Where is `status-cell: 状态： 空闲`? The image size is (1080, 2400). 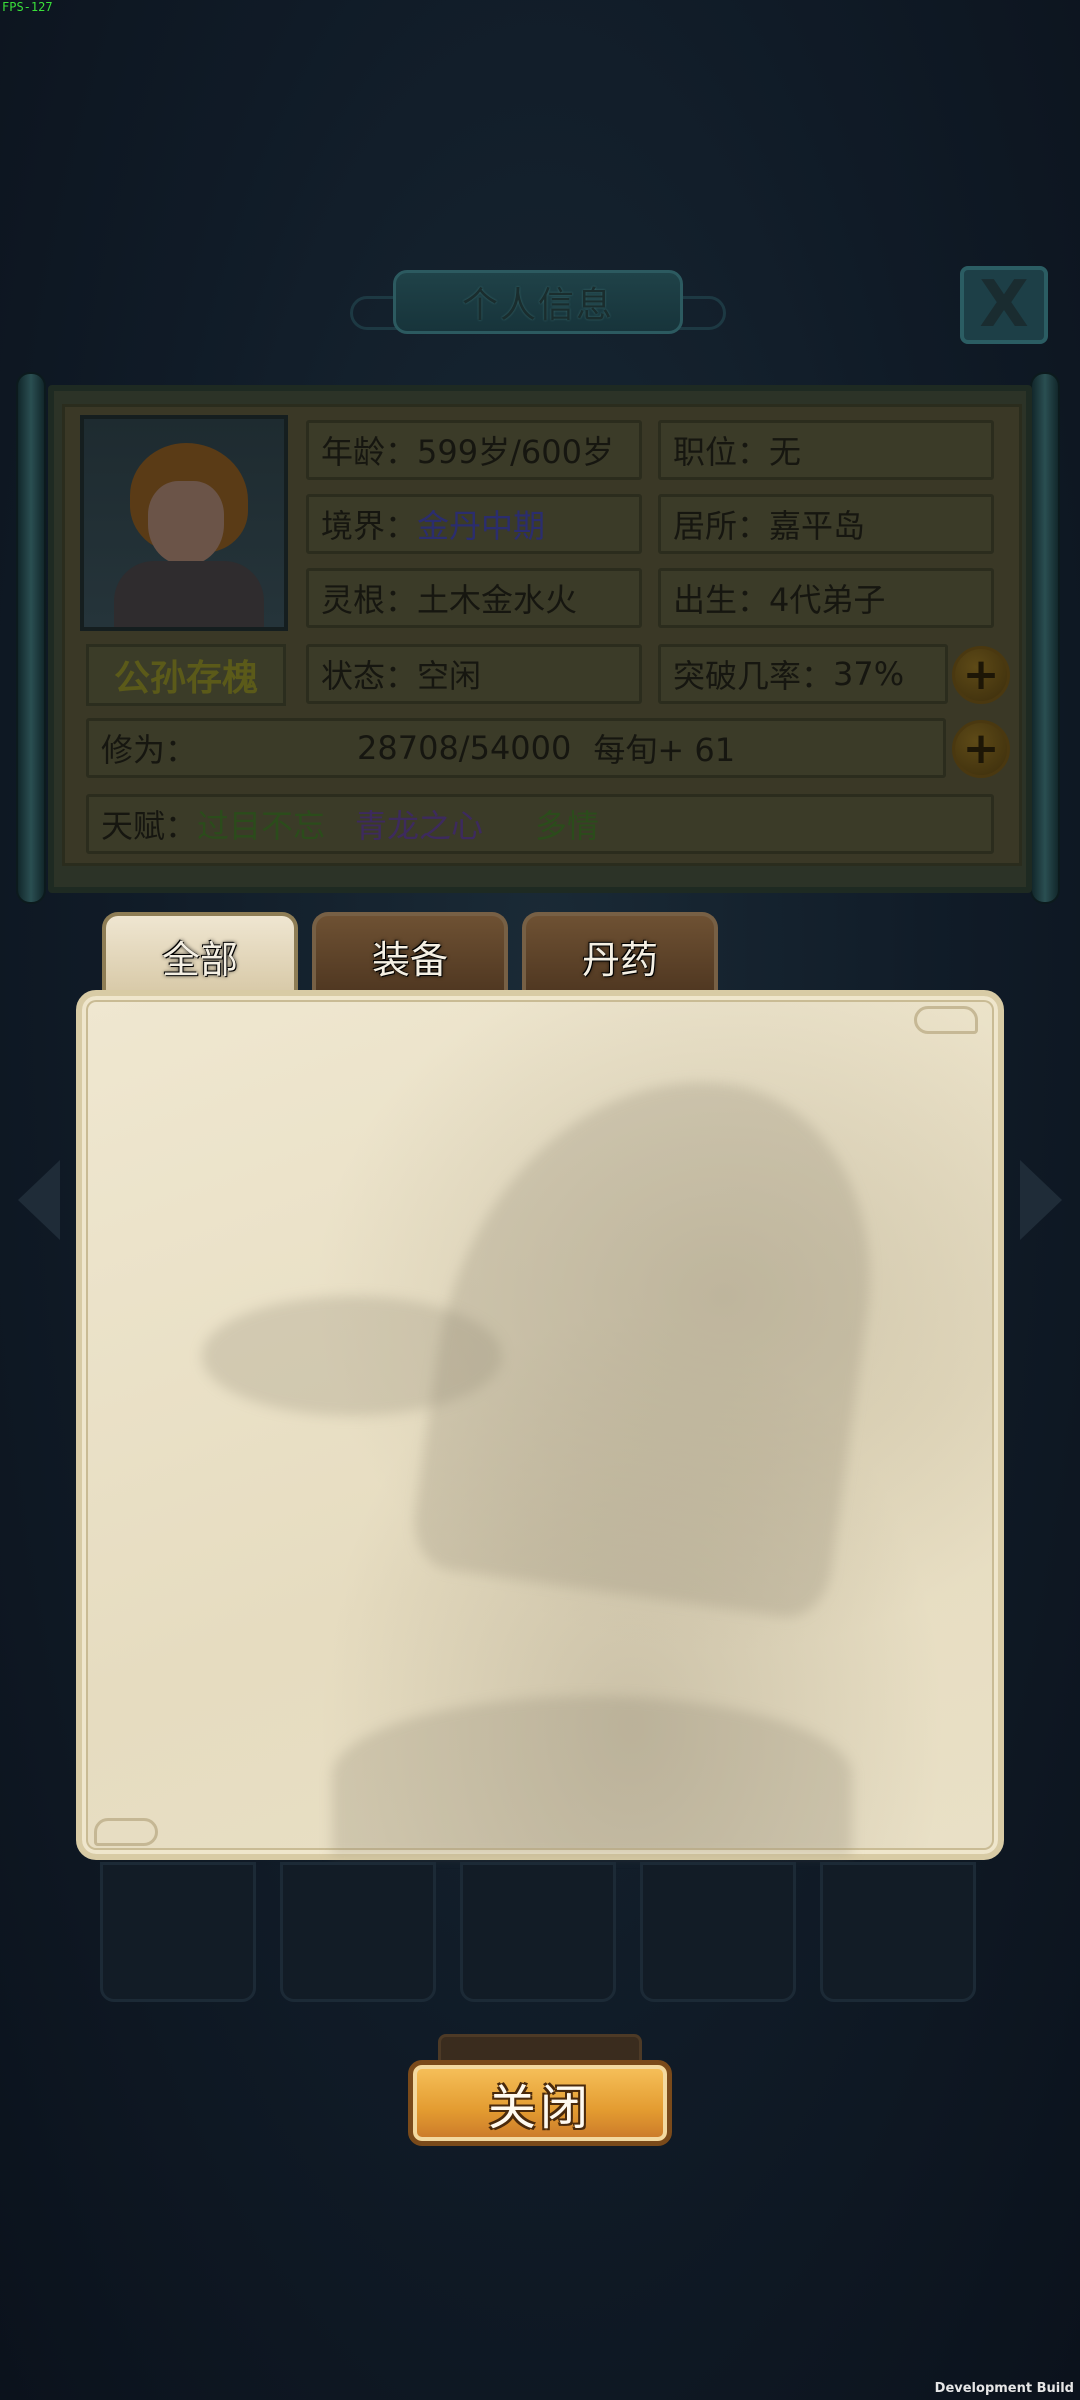 status-cell: 状态： 空闲 is located at coordinates (474, 674).